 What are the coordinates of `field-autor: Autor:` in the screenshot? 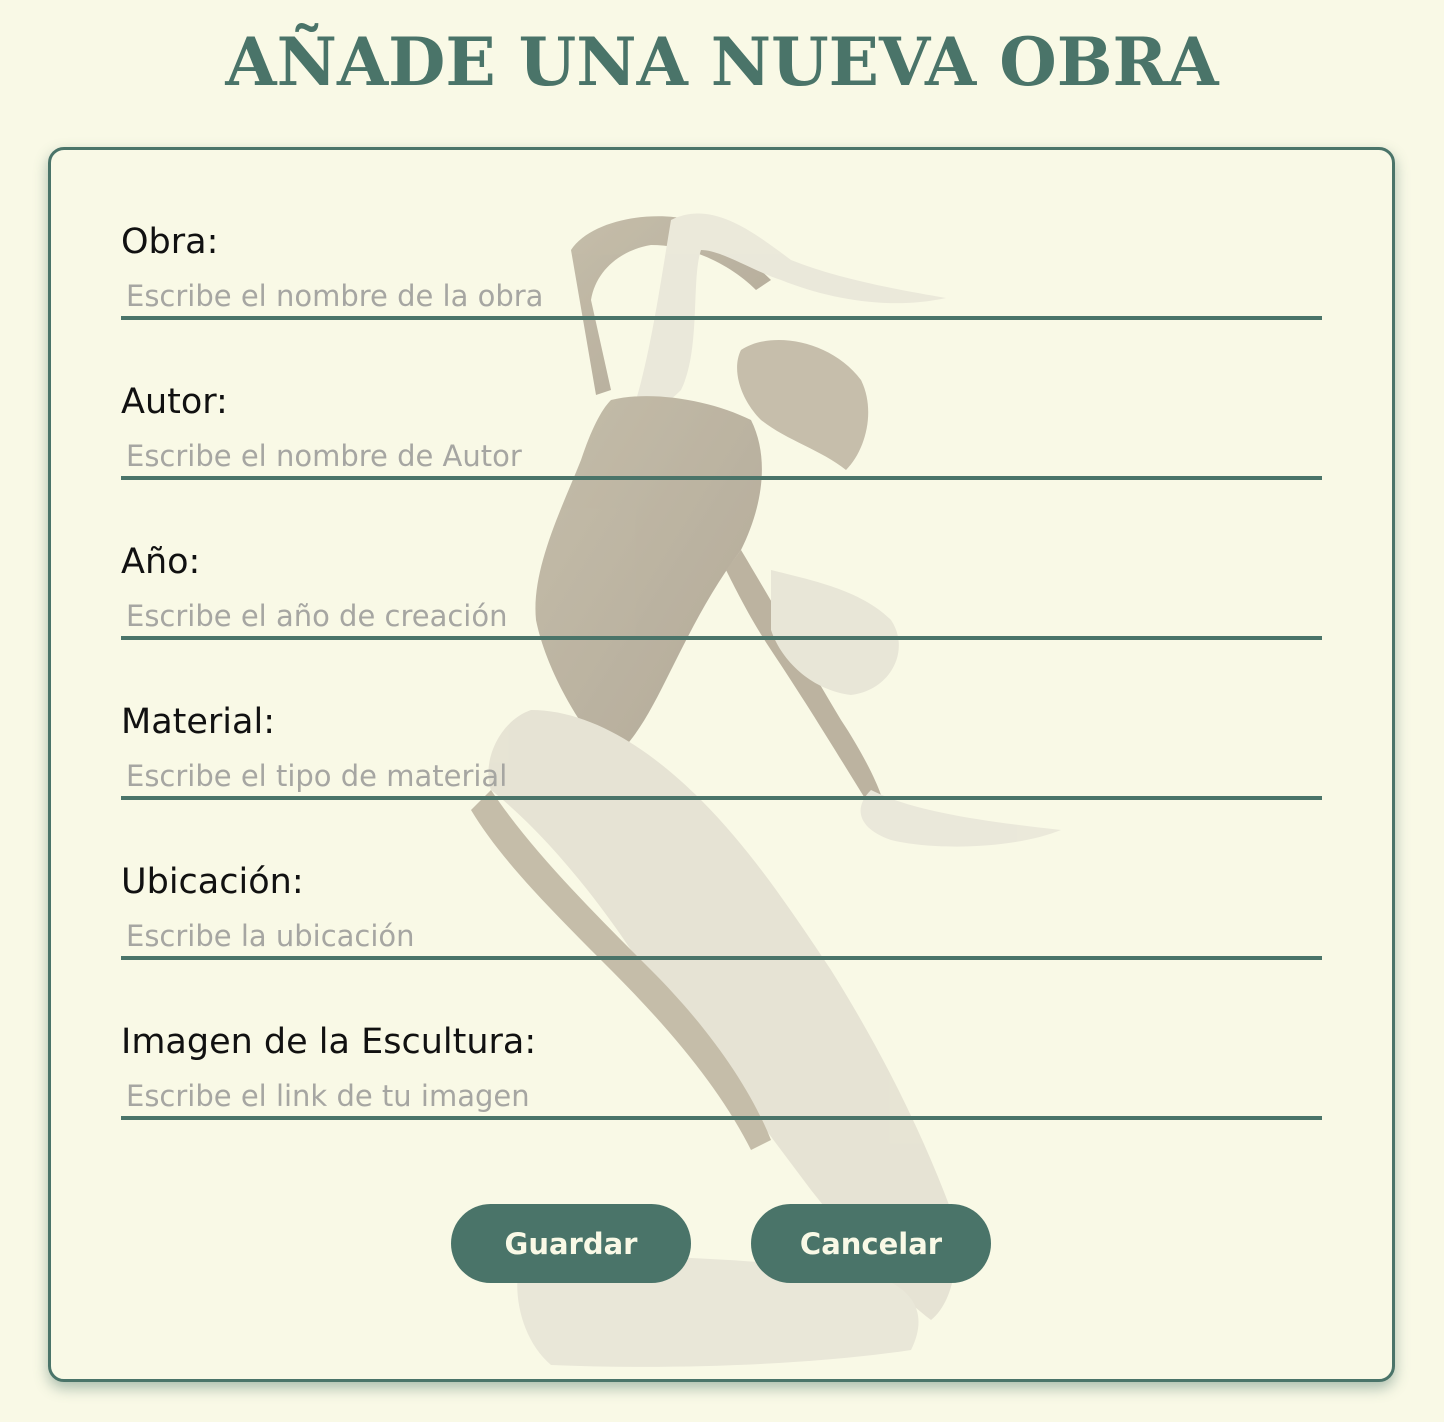 It's located at (721, 431).